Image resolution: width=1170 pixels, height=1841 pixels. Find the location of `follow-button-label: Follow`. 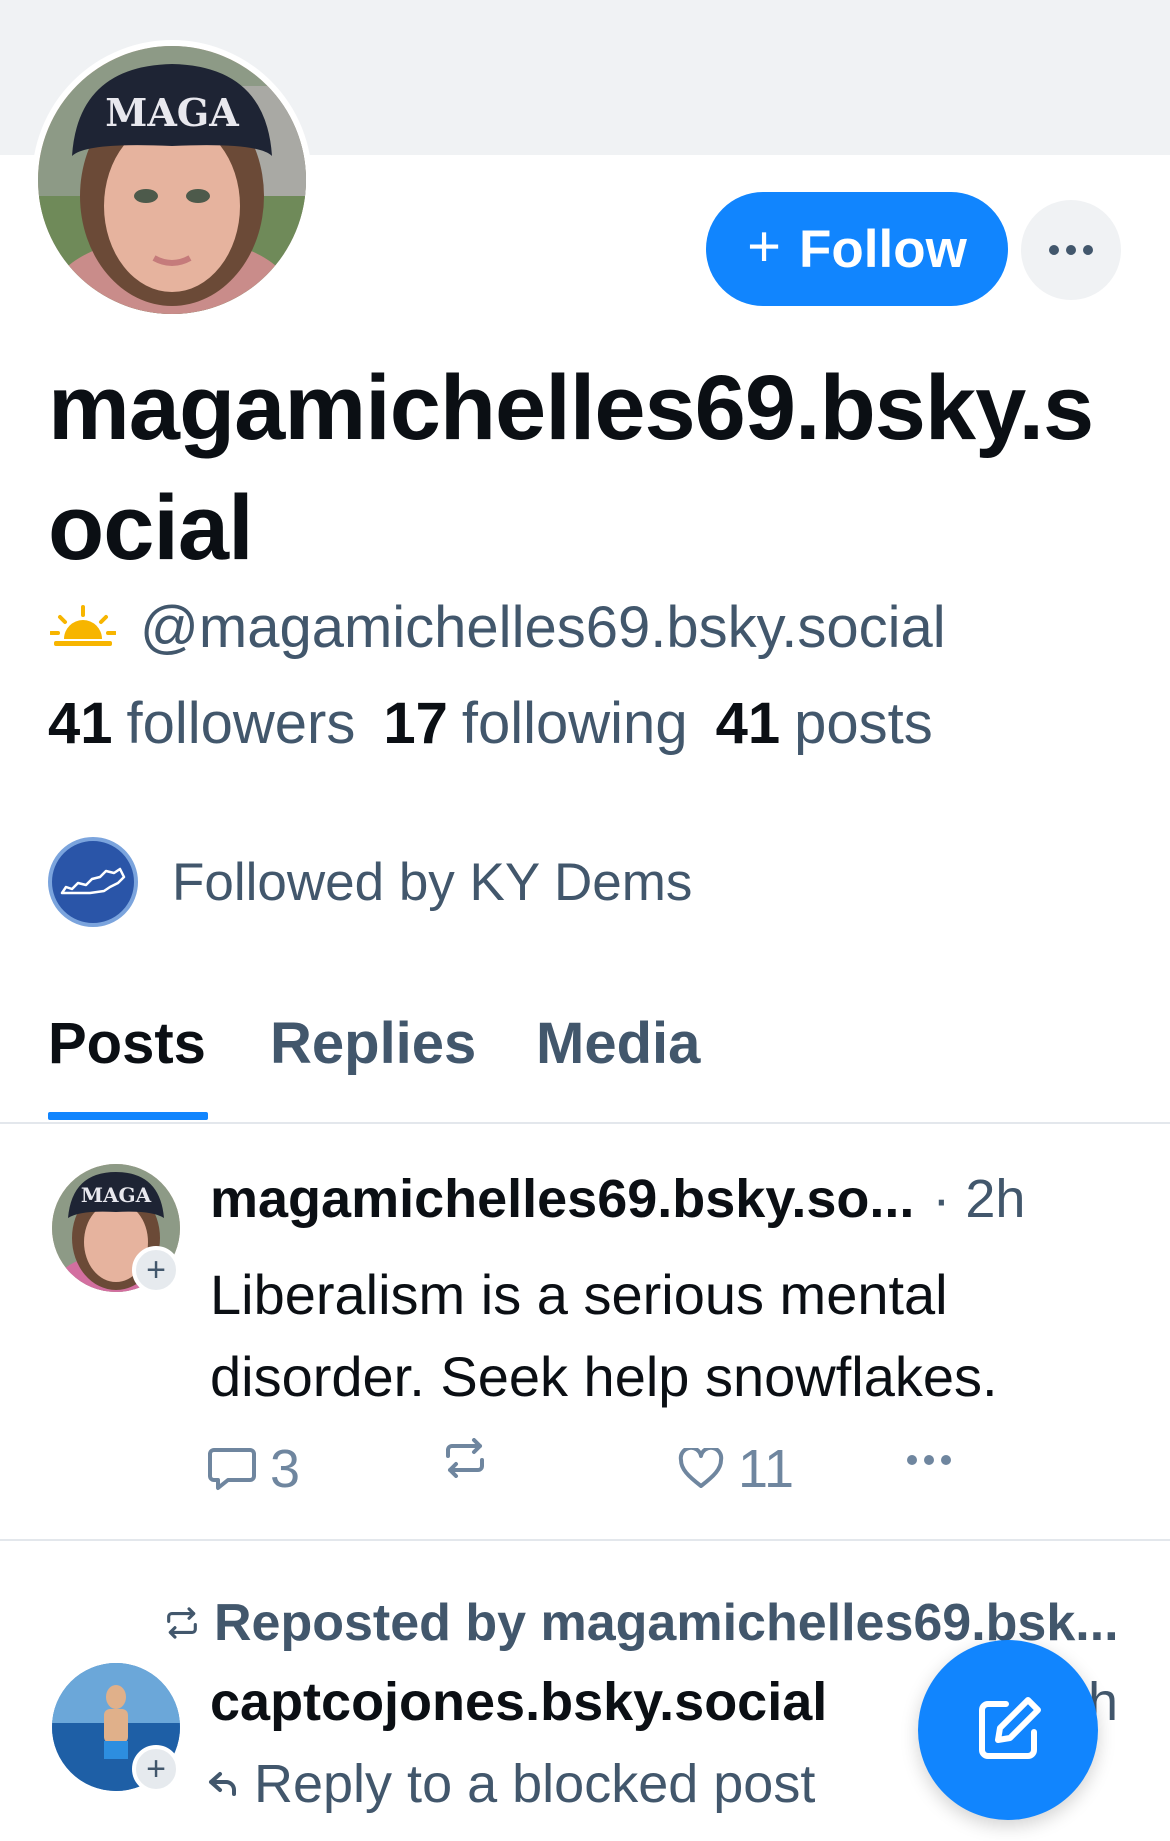

follow-button-label: Follow is located at coordinates (883, 249).